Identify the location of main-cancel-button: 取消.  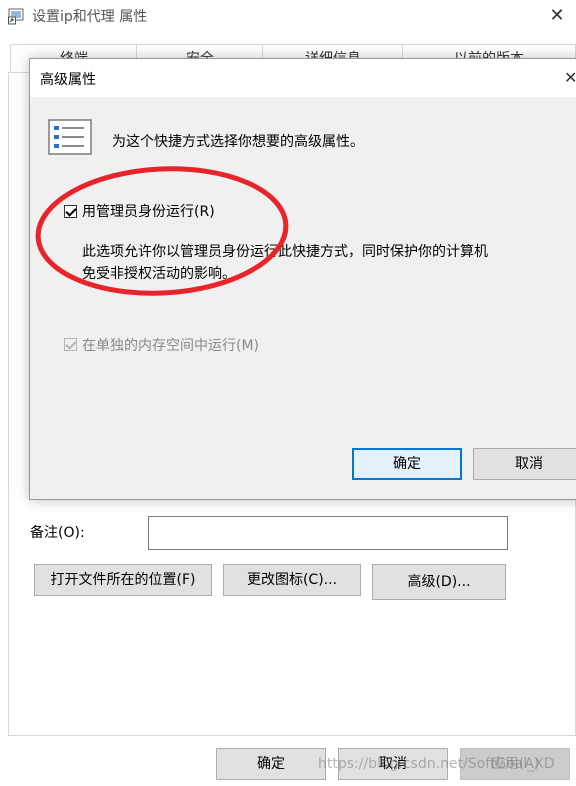
(393, 764).